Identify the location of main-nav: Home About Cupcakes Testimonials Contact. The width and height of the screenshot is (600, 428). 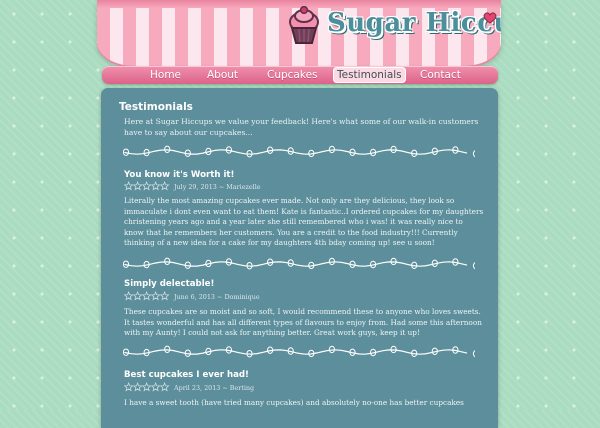
(300, 75).